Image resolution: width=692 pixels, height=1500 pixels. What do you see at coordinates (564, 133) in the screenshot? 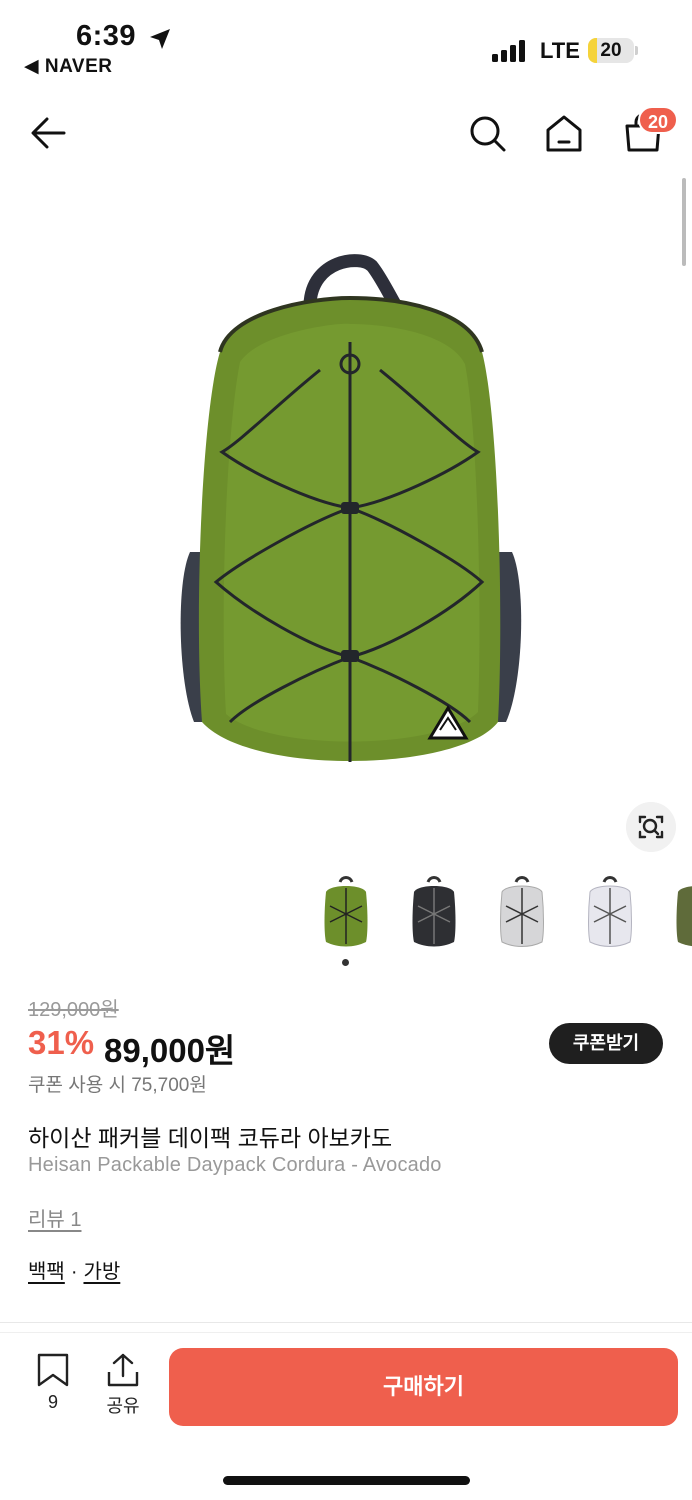
I see `home-icon` at bounding box center [564, 133].